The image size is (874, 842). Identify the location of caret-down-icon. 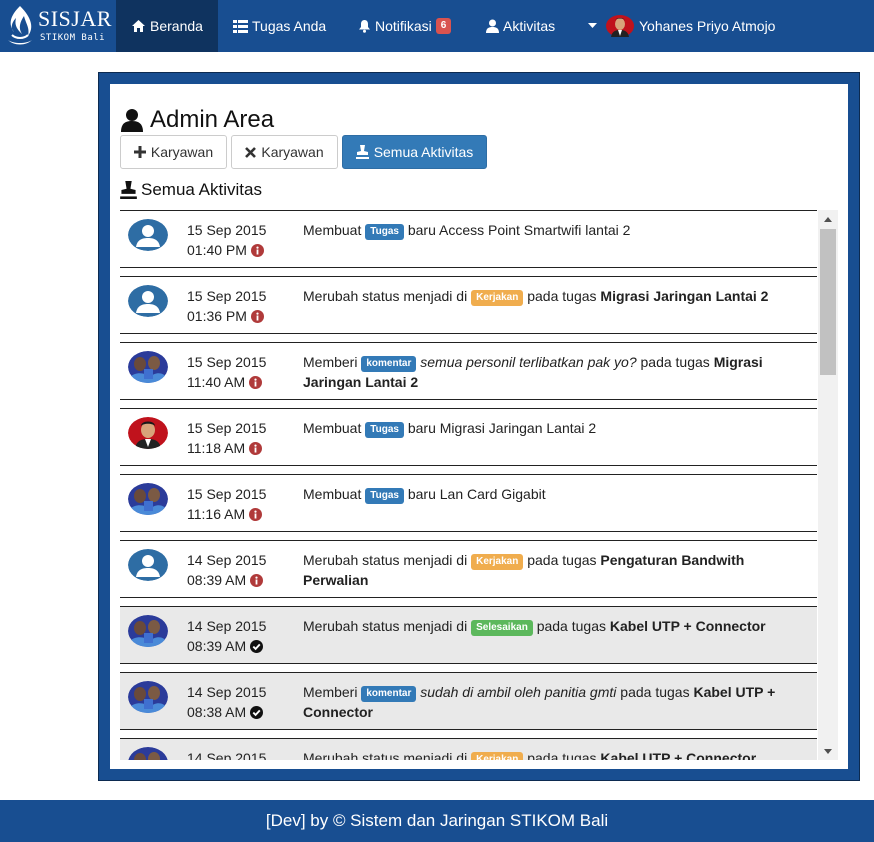
(592, 26).